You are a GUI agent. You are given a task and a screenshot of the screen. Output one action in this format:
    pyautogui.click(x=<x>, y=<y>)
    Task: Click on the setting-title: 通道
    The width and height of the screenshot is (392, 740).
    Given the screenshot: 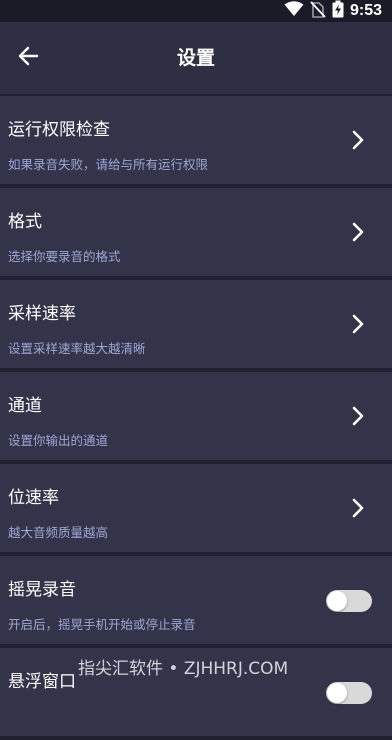 What is the action you would take?
    pyautogui.click(x=25, y=406)
    